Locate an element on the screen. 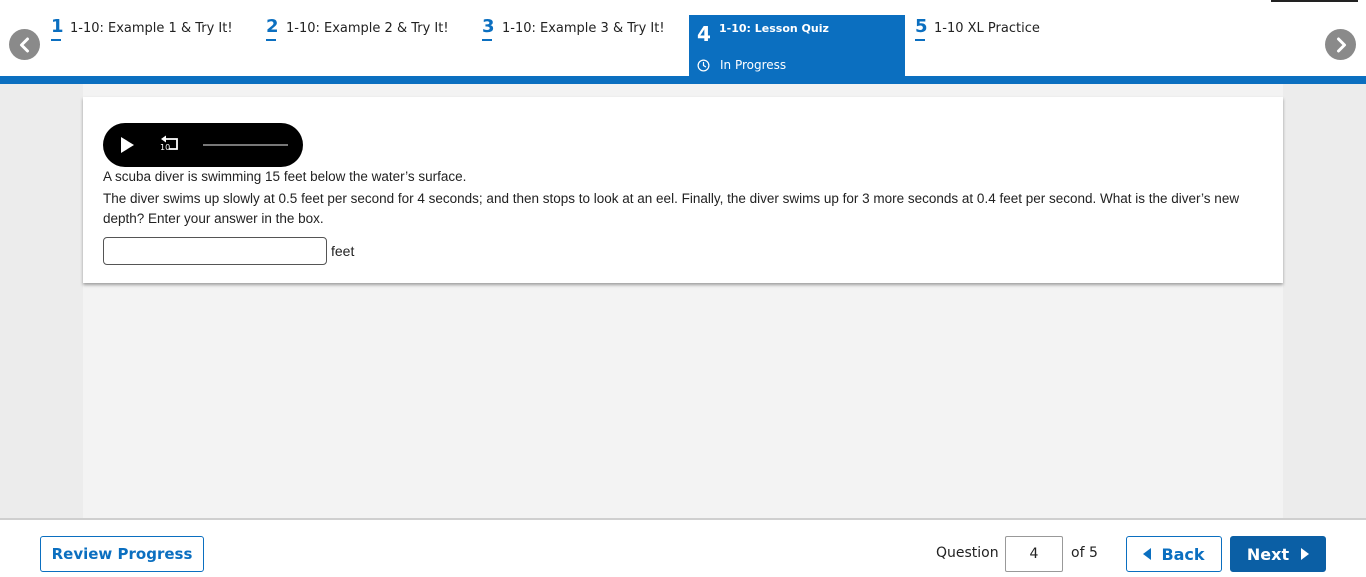  chevron-left-icon is located at coordinates (24, 44).